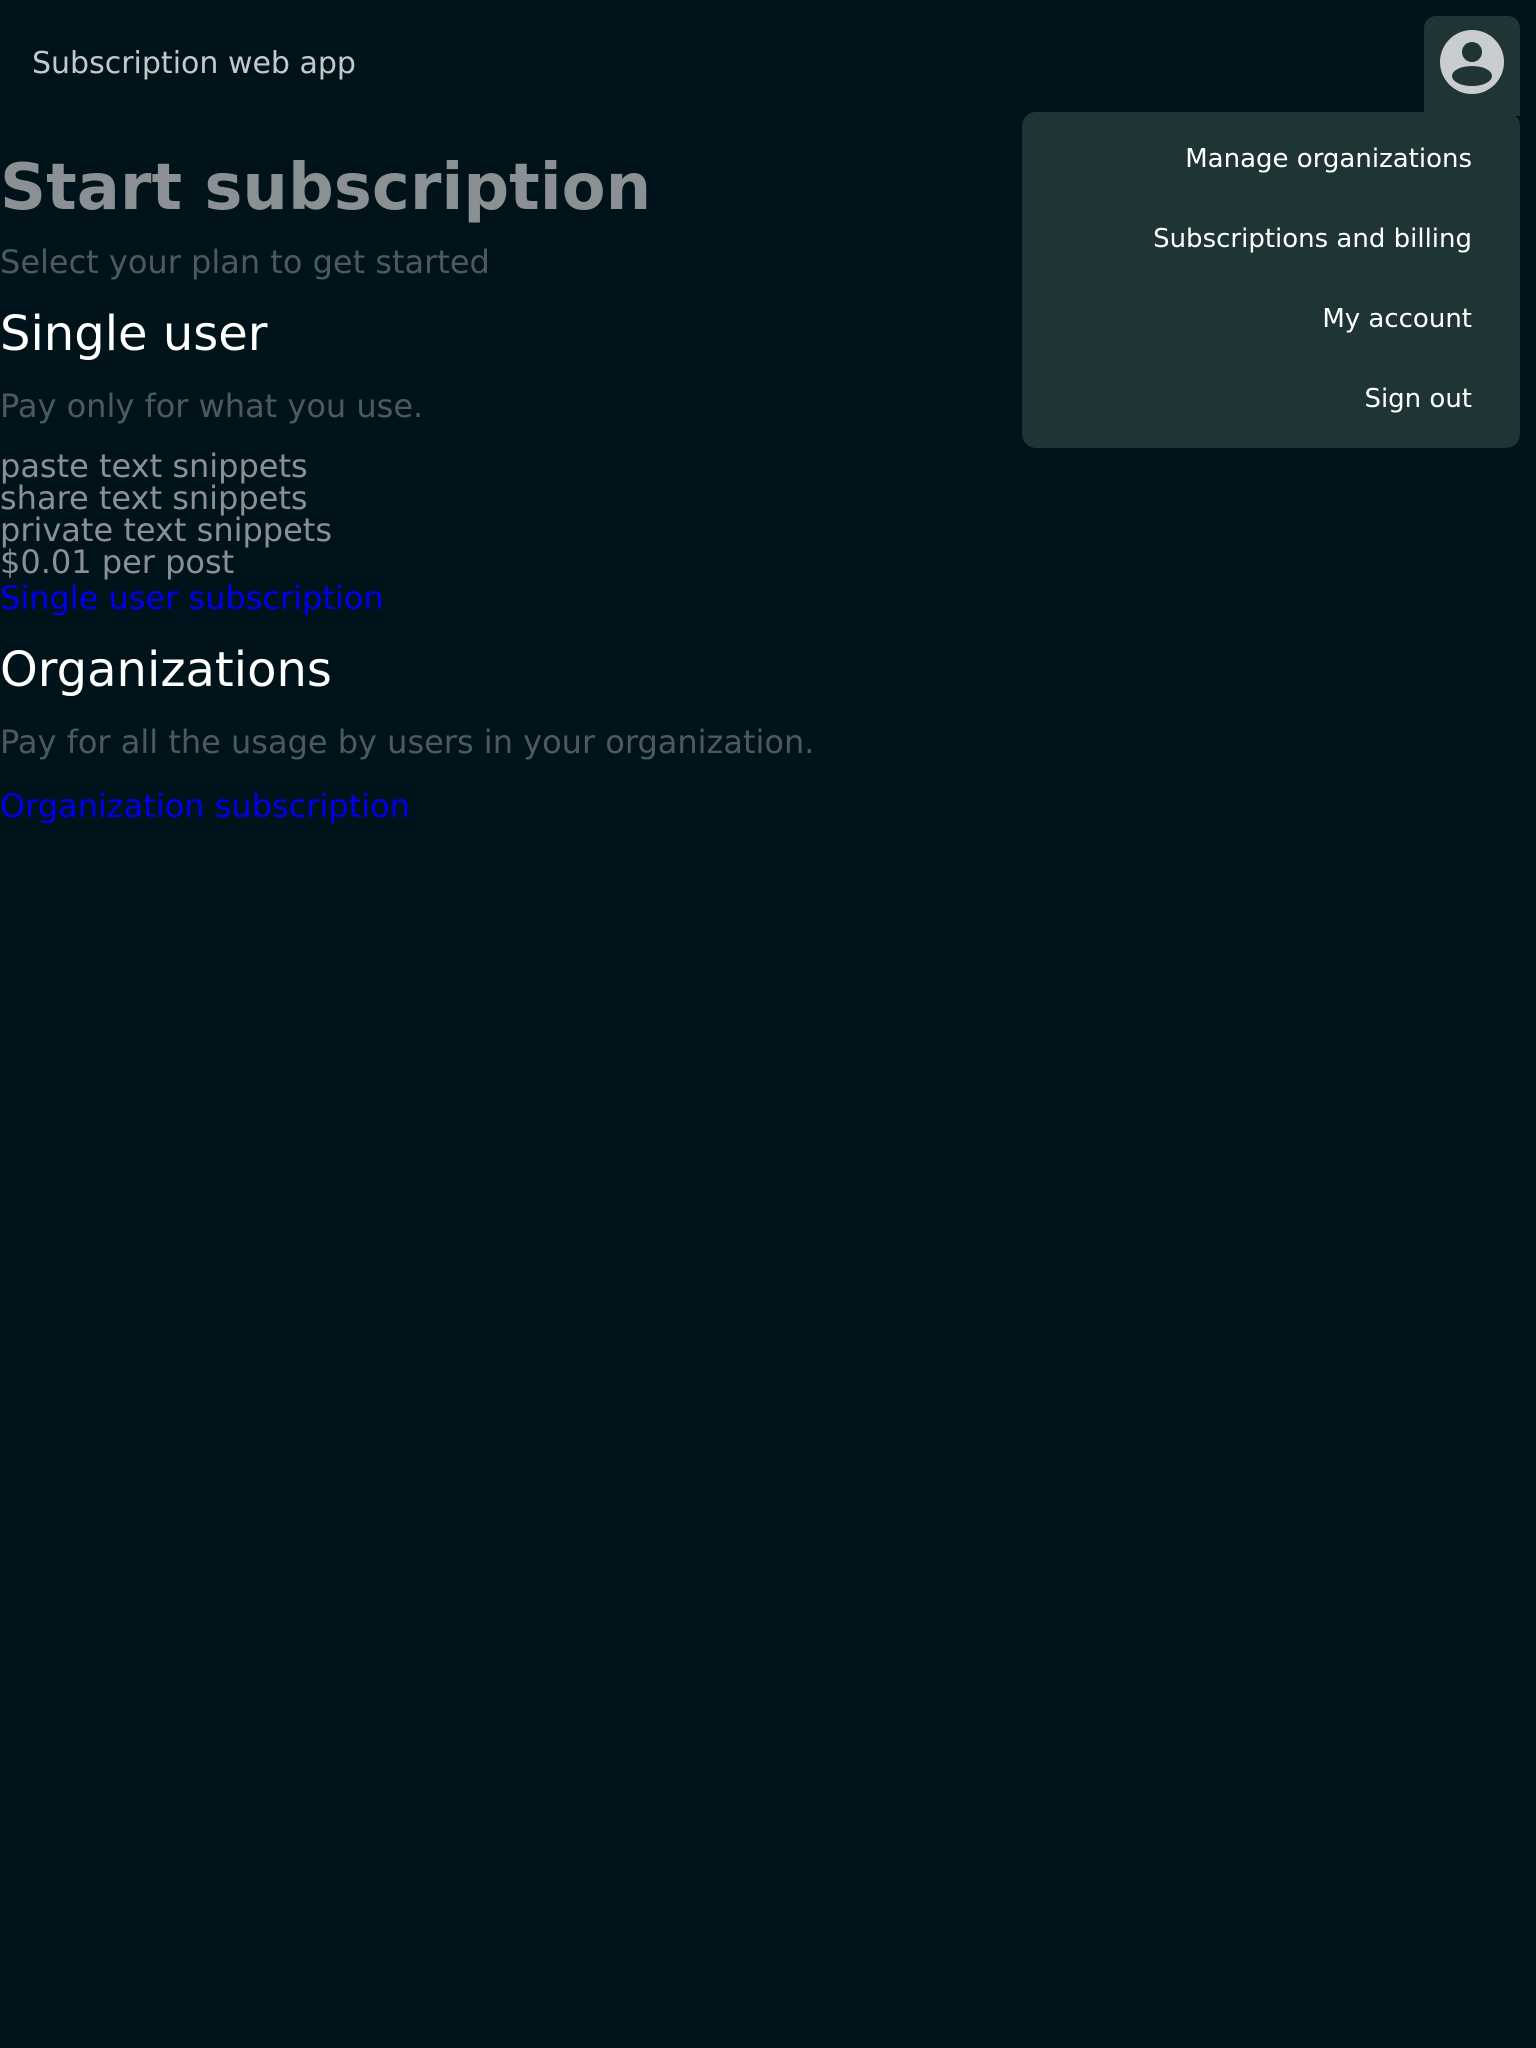 Image resolution: width=1536 pixels, height=2048 pixels. Describe the element at coordinates (1397, 319) in the screenshot. I see `menu-item-my-account: My account` at that location.